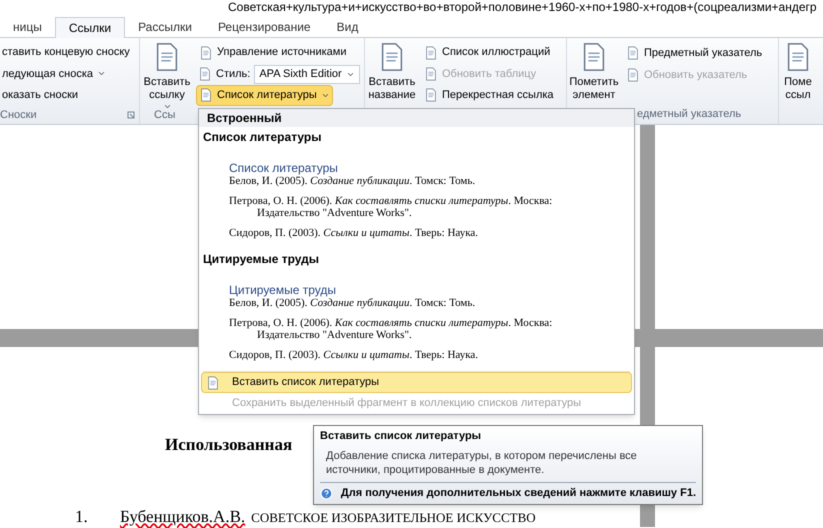  I want to click on ribbon-tab: Вид, so click(348, 26).